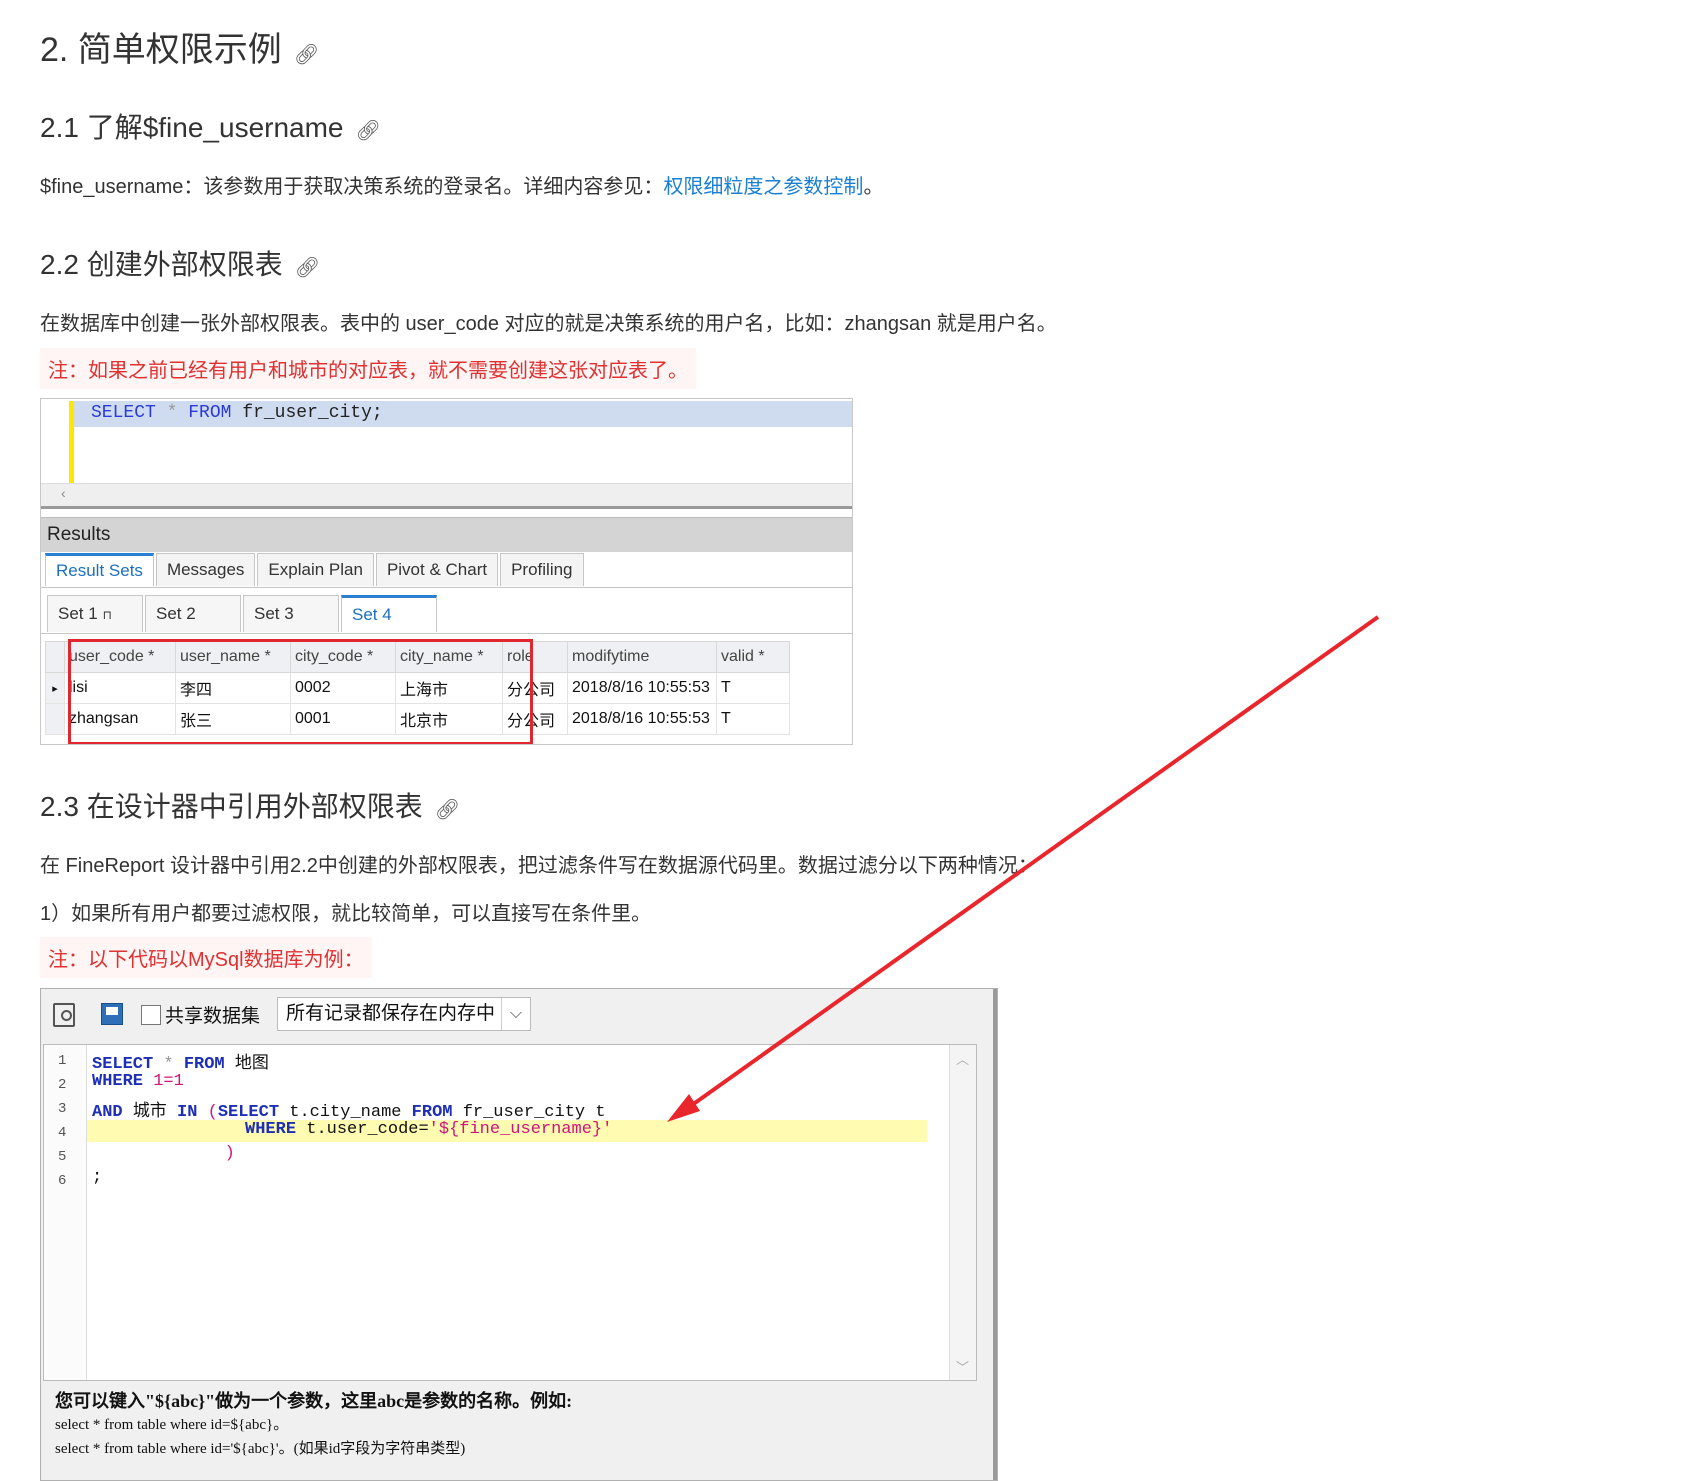 The width and height of the screenshot is (1681, 1481). What do you see at coordinates (62, 1085) in the screenshot?
I see `line-number: 2` at bounding box center [62, 1085].